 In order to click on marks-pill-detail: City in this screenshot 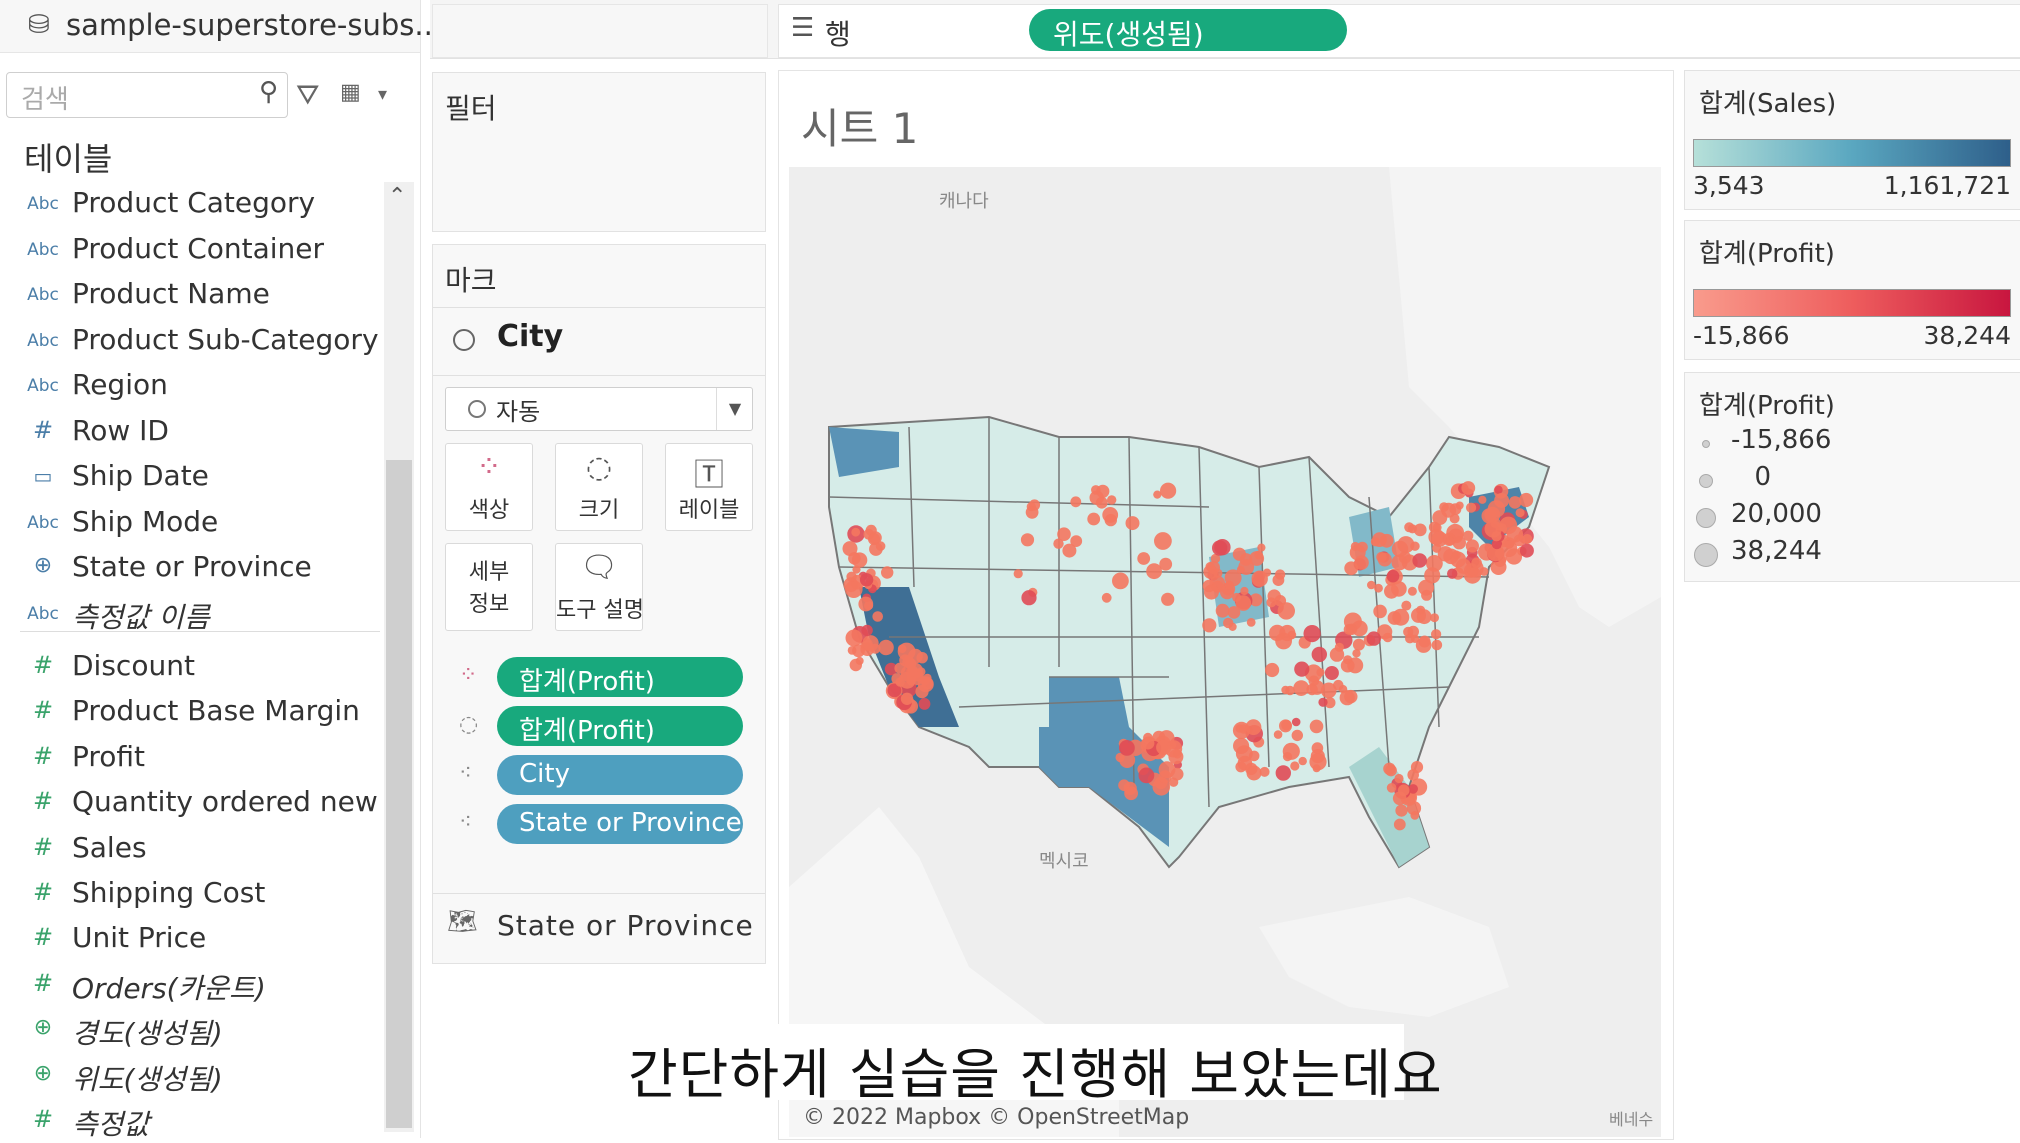, I will do `click(620, 775)`.